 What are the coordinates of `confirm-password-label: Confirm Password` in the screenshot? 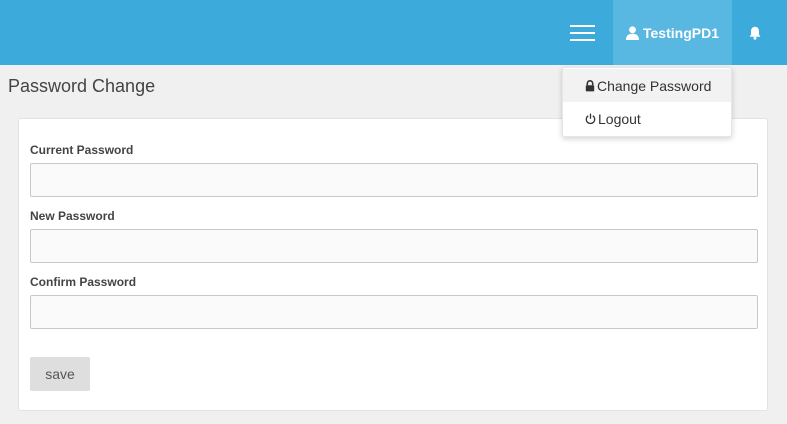 It's located at (83, 282).